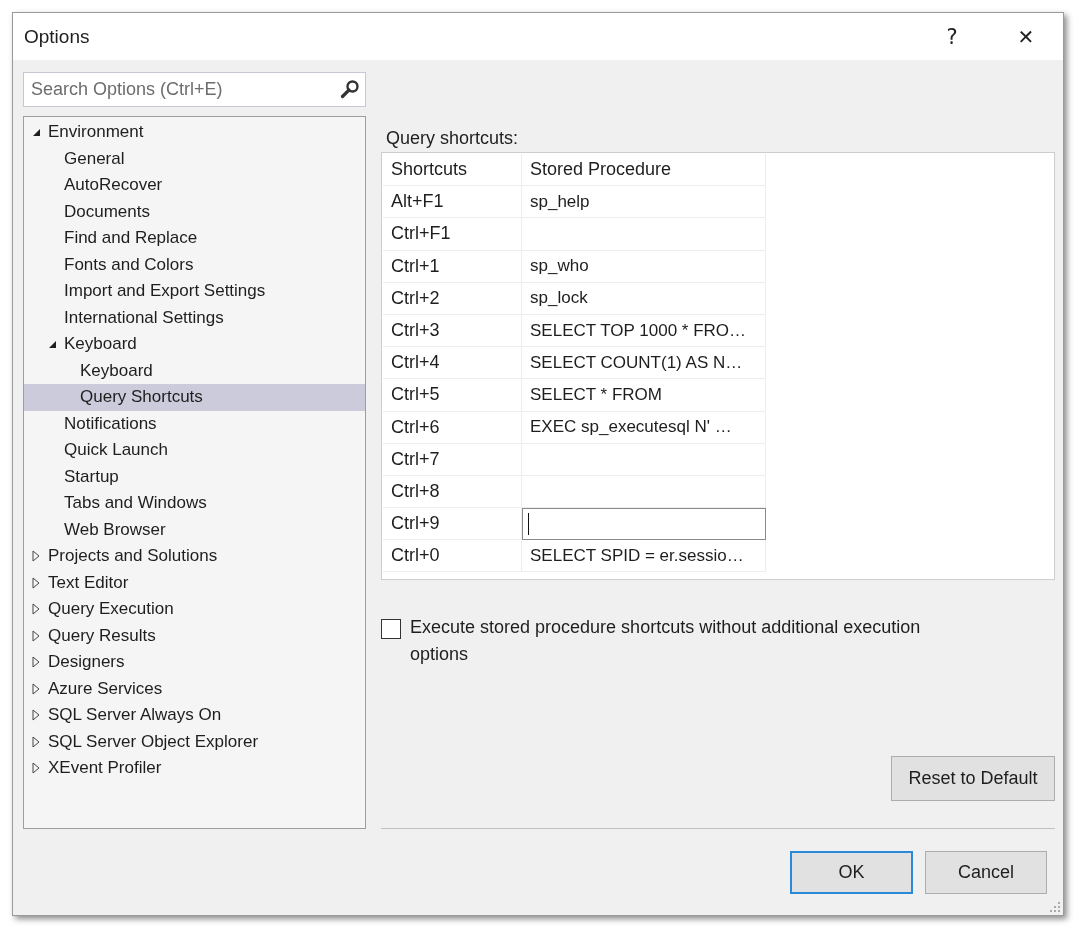 This screenshot has height=929, width=1080. What do you see at coordinates (973, 778) in the screenshot?
I see `reset-to-default-button: Reset to Default` at bounding box center [973, 778].